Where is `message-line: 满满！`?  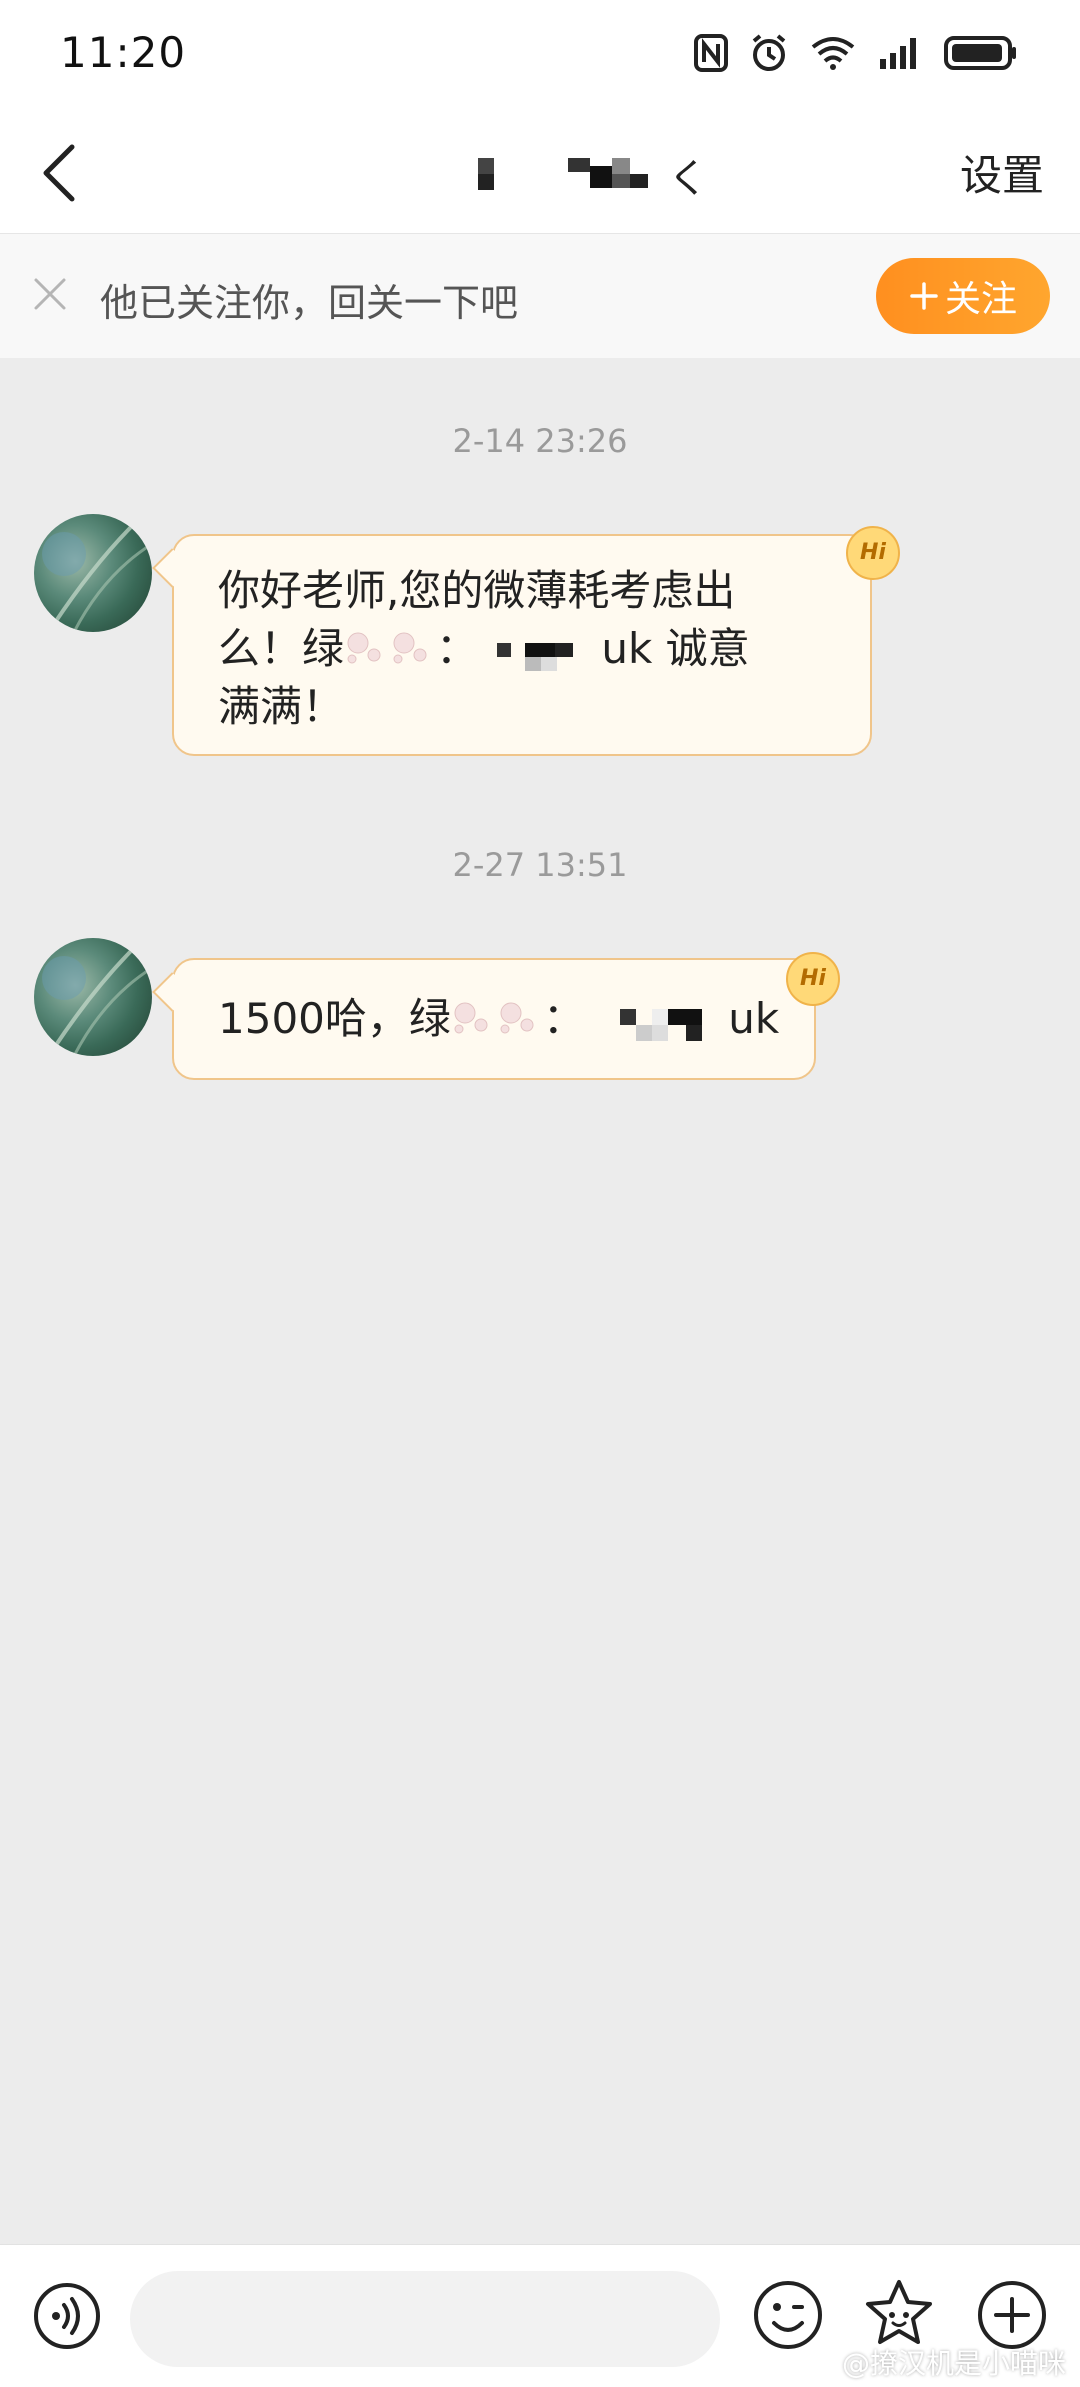
message-line: 满满！ is located at coordinates (281, 706).